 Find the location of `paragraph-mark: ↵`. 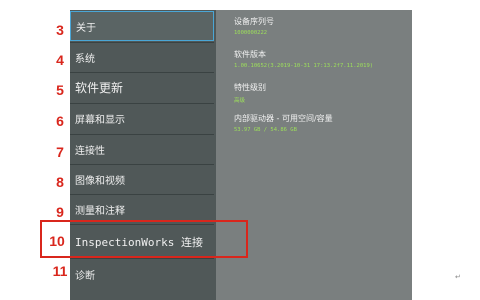

paragraph-mark: ↵ is located at coordinates (458, 277).